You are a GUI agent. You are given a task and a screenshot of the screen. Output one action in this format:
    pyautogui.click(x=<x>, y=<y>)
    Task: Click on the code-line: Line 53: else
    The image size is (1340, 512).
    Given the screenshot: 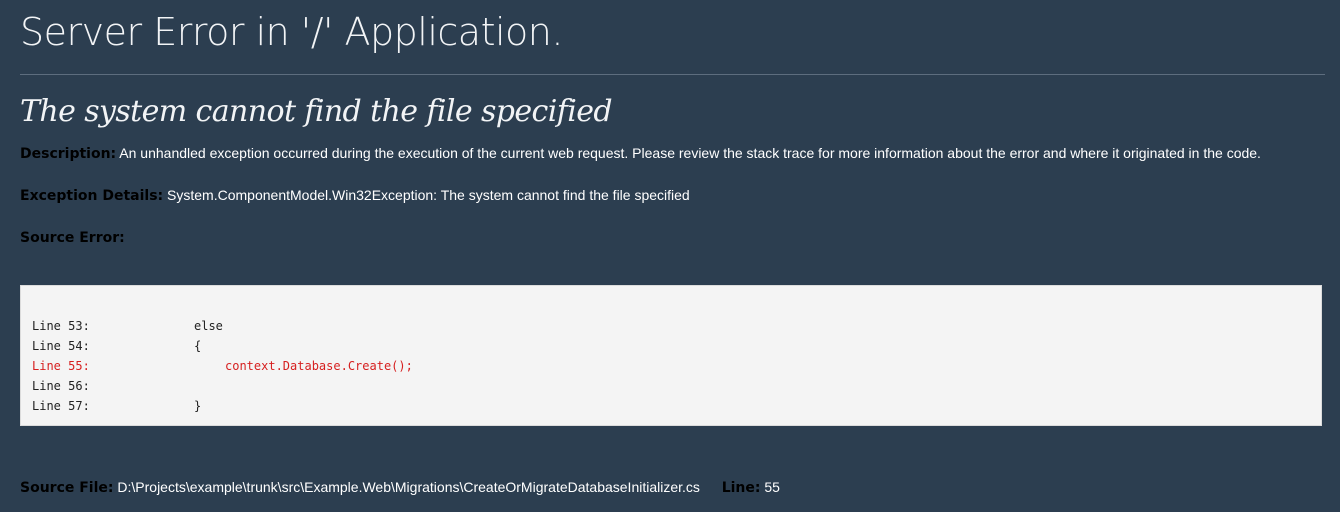 What is the action you would take?
    pyautogui.click(x=127, y=326)
    